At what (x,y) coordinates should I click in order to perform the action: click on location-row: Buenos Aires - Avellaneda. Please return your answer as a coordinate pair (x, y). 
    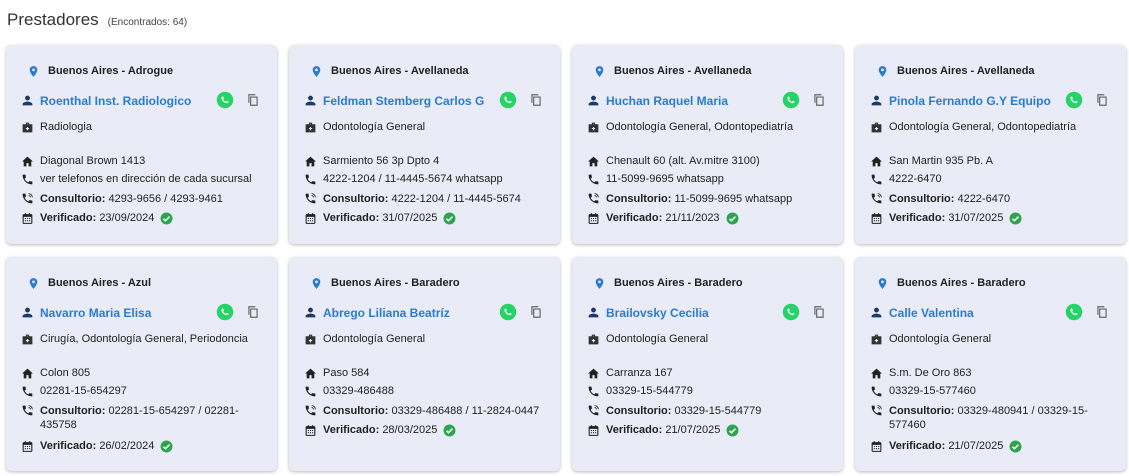
    Looking at the image, I should click on (669, 71).